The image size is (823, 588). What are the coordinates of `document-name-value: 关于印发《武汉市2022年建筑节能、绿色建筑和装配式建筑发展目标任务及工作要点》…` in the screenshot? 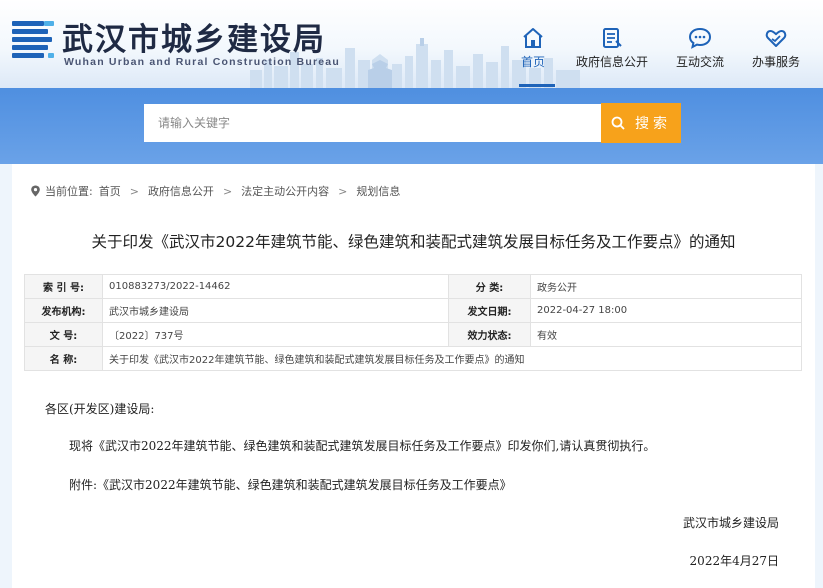 It's located at (452, 358).